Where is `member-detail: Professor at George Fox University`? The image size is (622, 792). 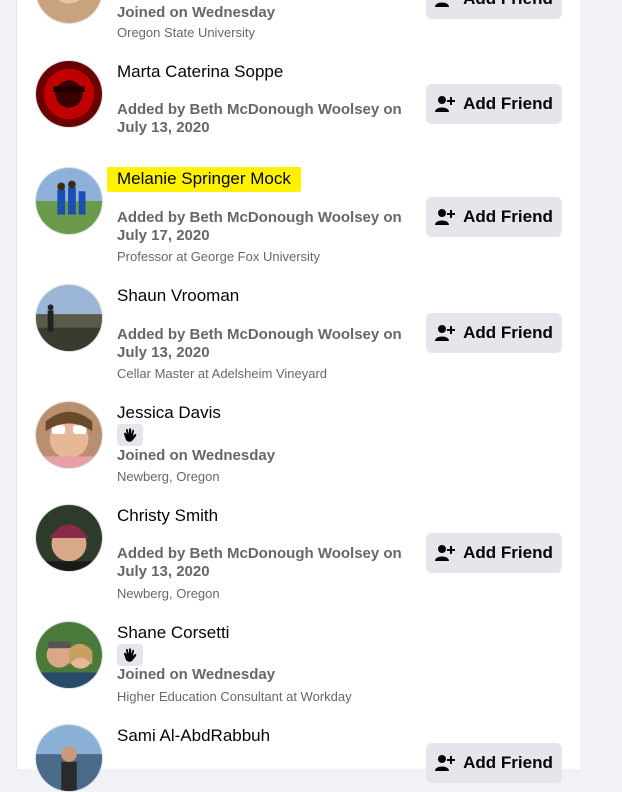
member-detail: Professor at George Fox University is located at coordinates (219, 256).